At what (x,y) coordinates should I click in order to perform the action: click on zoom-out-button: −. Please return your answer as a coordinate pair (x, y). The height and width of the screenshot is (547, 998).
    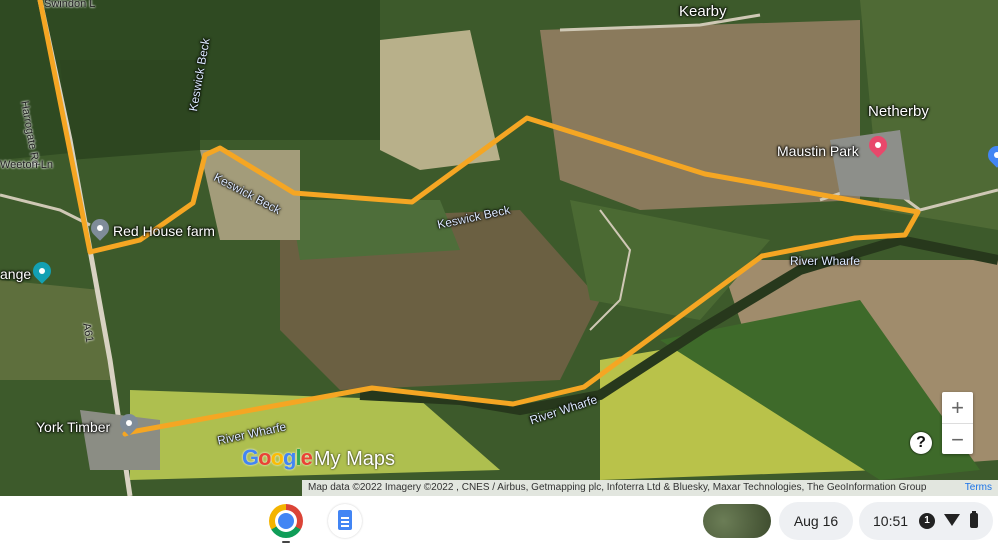
    Looking at the image, I should click on (957, 439).